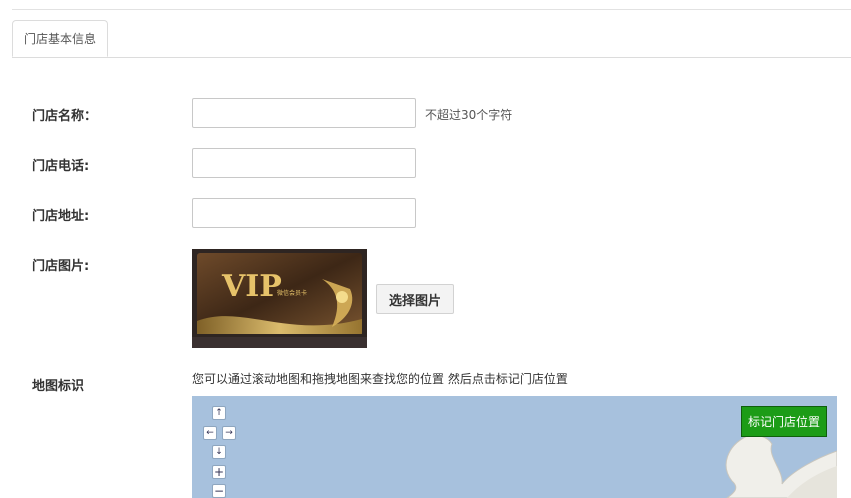 This screenshot has height=498, width=851. What do you see at coordinates (415, 299) in the screenshot?
I see `select-image-button: 选择图片` at bounding box center [415, 299].